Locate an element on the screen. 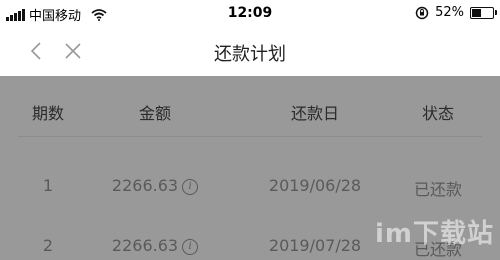  column-header-status: 状态 is located at coordinates (437, 113).